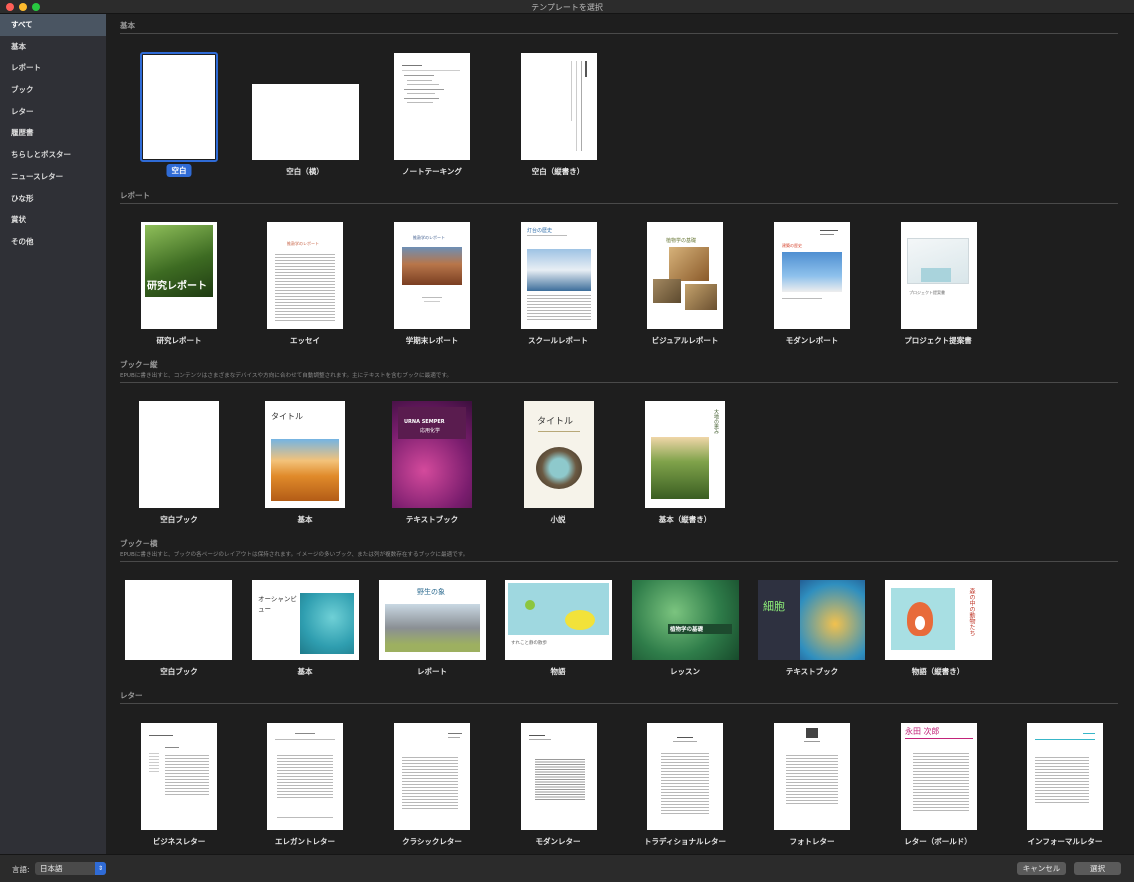 The image size is (1134, 882). I want to click on window-title: テンプレートを選択, so click(567, 7).